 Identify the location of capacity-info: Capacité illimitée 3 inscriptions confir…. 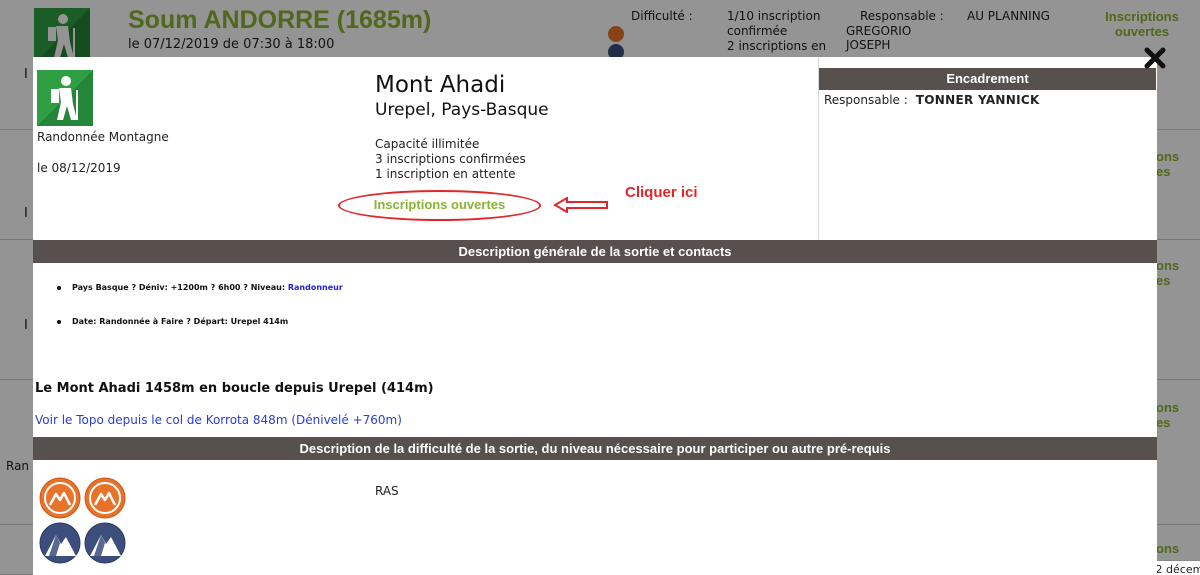
(450, 159).